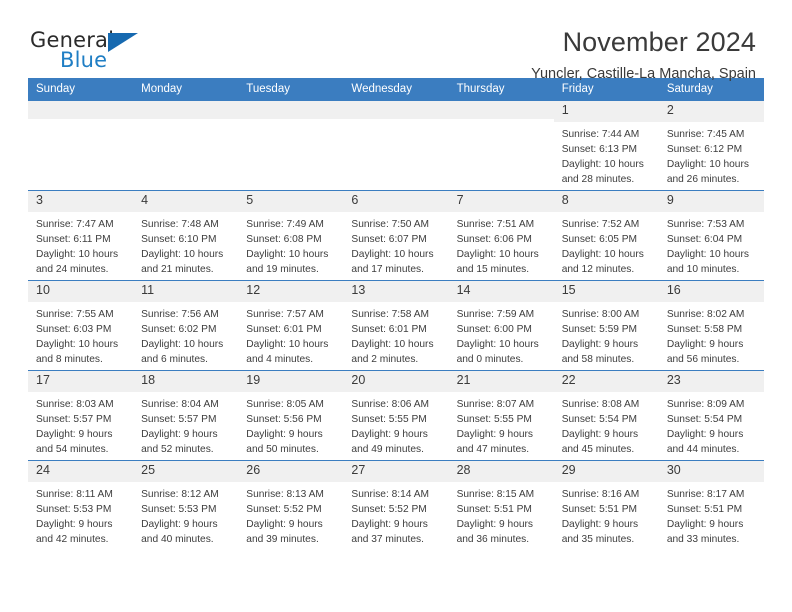  Describe the element at coordinates (81, 89) in the screenshot. I see `weekday-header-sunday: Sunday` at that location.